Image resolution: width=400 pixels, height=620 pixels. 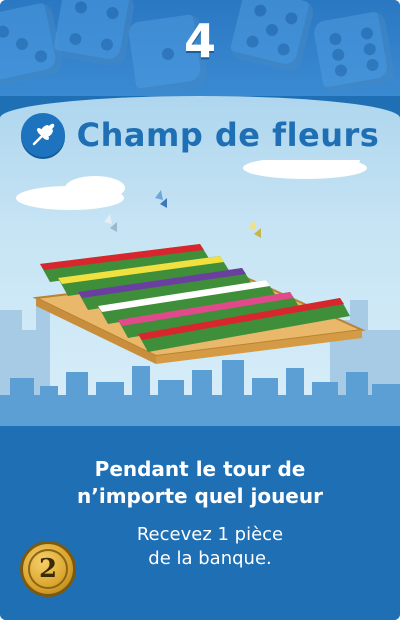 What do you see at coordinates (200, 483) in the screenshot?
I see `effect-trigger-text: Pendant le tour de n’importe quel joueur` at bounding box center [200, 483].